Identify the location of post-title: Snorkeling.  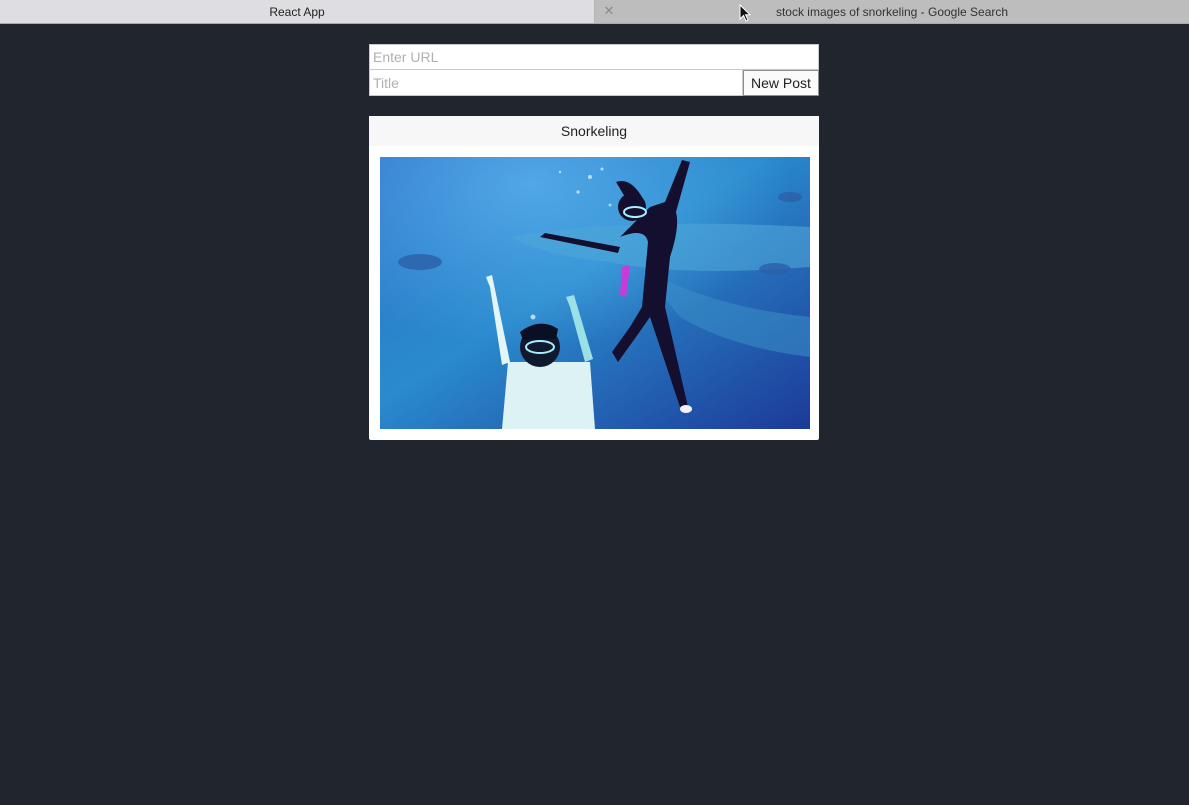
(594, 131).